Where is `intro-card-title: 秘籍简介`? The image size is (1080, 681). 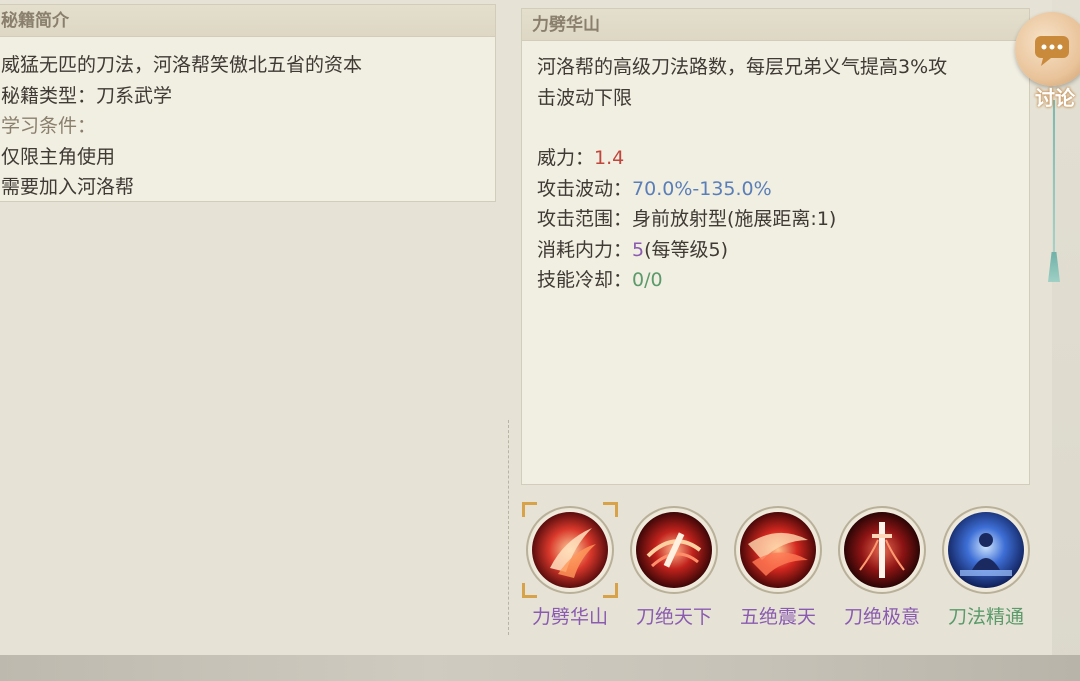 intro-card-title: 秘籍简介 is located at coordinates (247, 21).